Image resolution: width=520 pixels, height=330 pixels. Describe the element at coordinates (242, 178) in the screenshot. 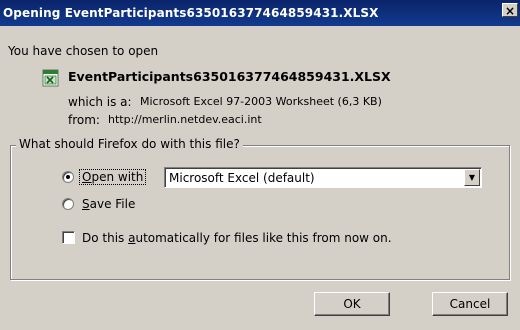

I see `open-with-app-value: Microsoft Excel (default)` at that location.